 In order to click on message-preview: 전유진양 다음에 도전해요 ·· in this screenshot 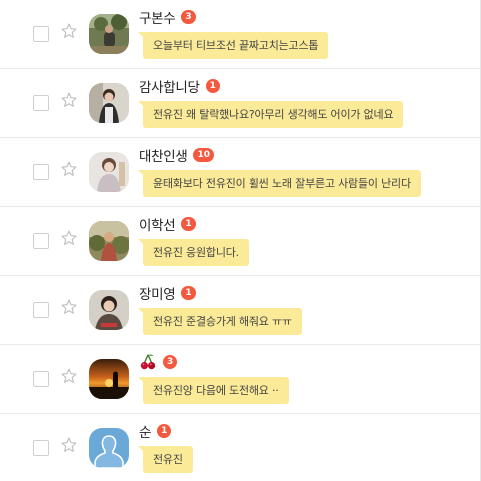, I will do `click(213, 390)`.